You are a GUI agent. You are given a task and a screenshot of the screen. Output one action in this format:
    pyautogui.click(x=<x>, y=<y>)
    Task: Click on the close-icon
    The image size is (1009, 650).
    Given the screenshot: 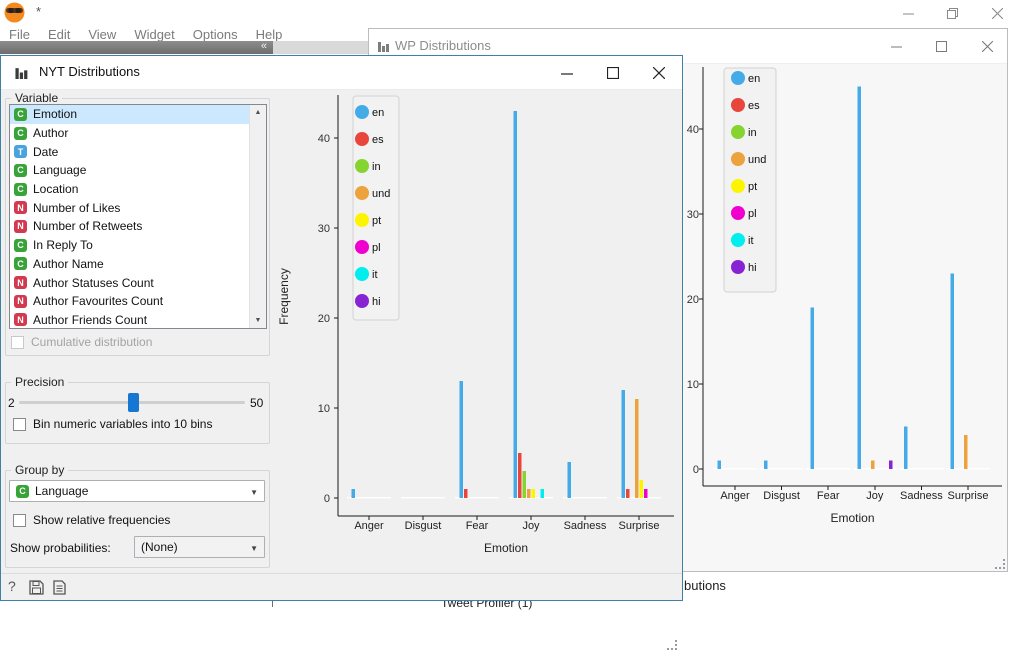 What is the action you would take?
    pyautogui.click(x=997, y=13)
    